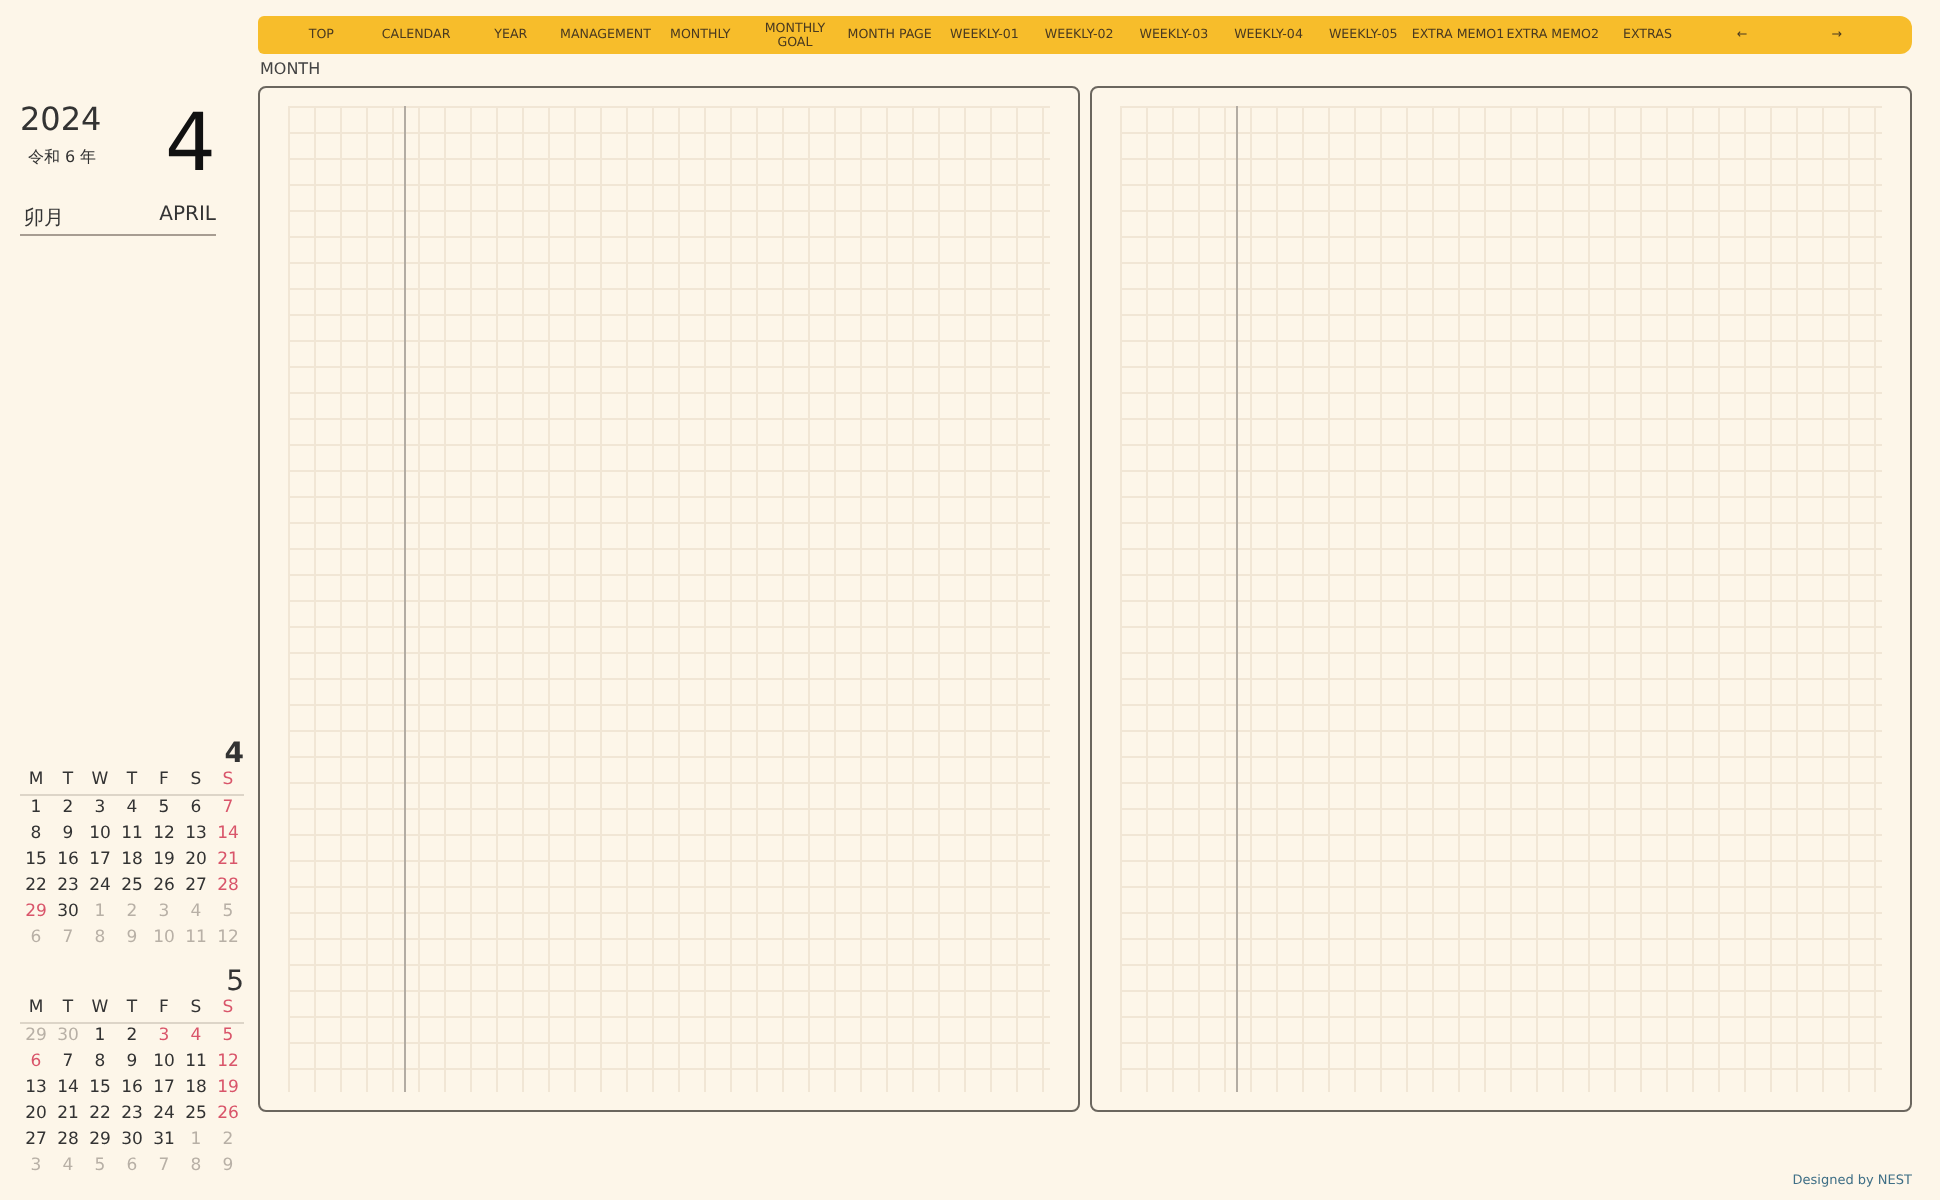 The height and width of the screenshot is (1200, 1940). I want to click on year-text: 2024, so click(61, 119).